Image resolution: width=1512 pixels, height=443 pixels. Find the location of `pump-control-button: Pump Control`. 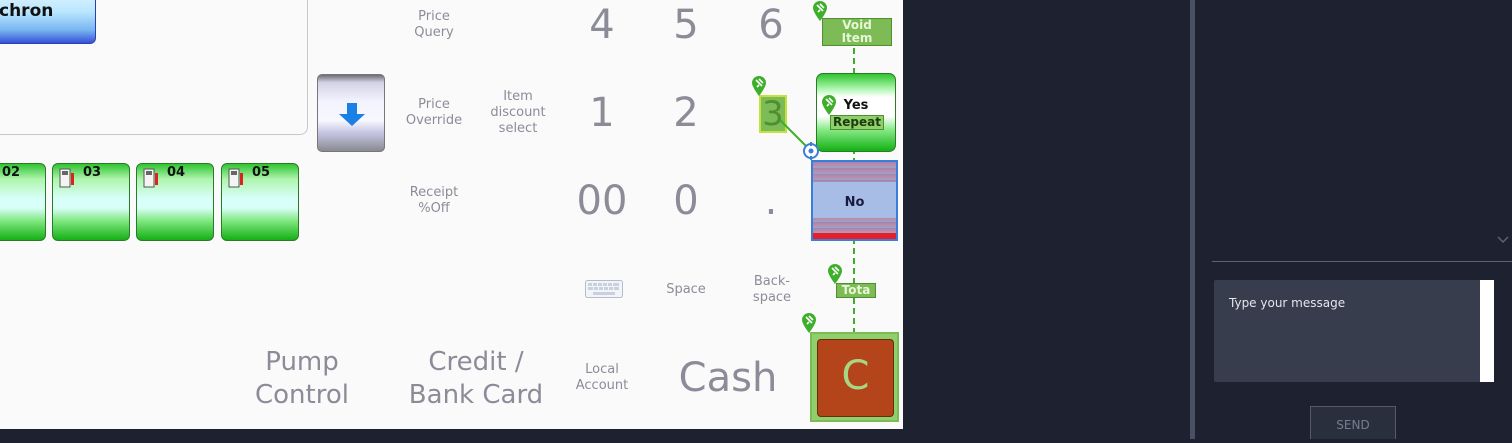

pump-control-button: Pump Control is located at coordinates (302, 379).